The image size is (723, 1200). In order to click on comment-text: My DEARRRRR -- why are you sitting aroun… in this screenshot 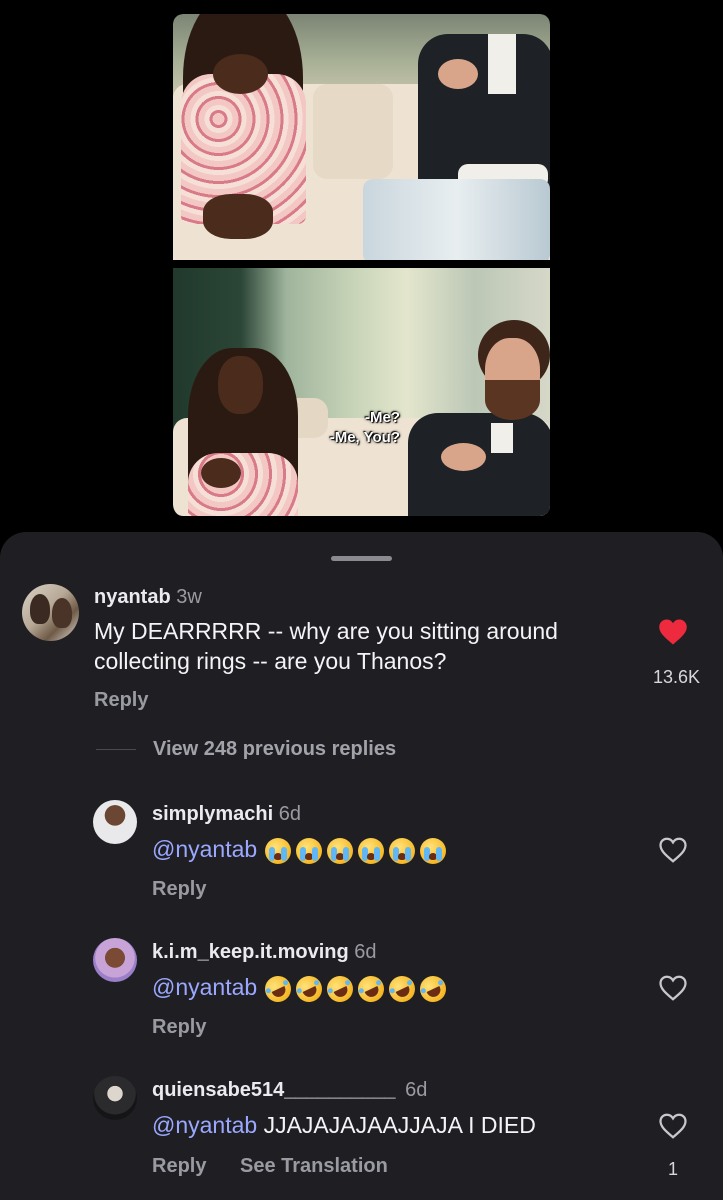, I will do `click(326, 646)`.